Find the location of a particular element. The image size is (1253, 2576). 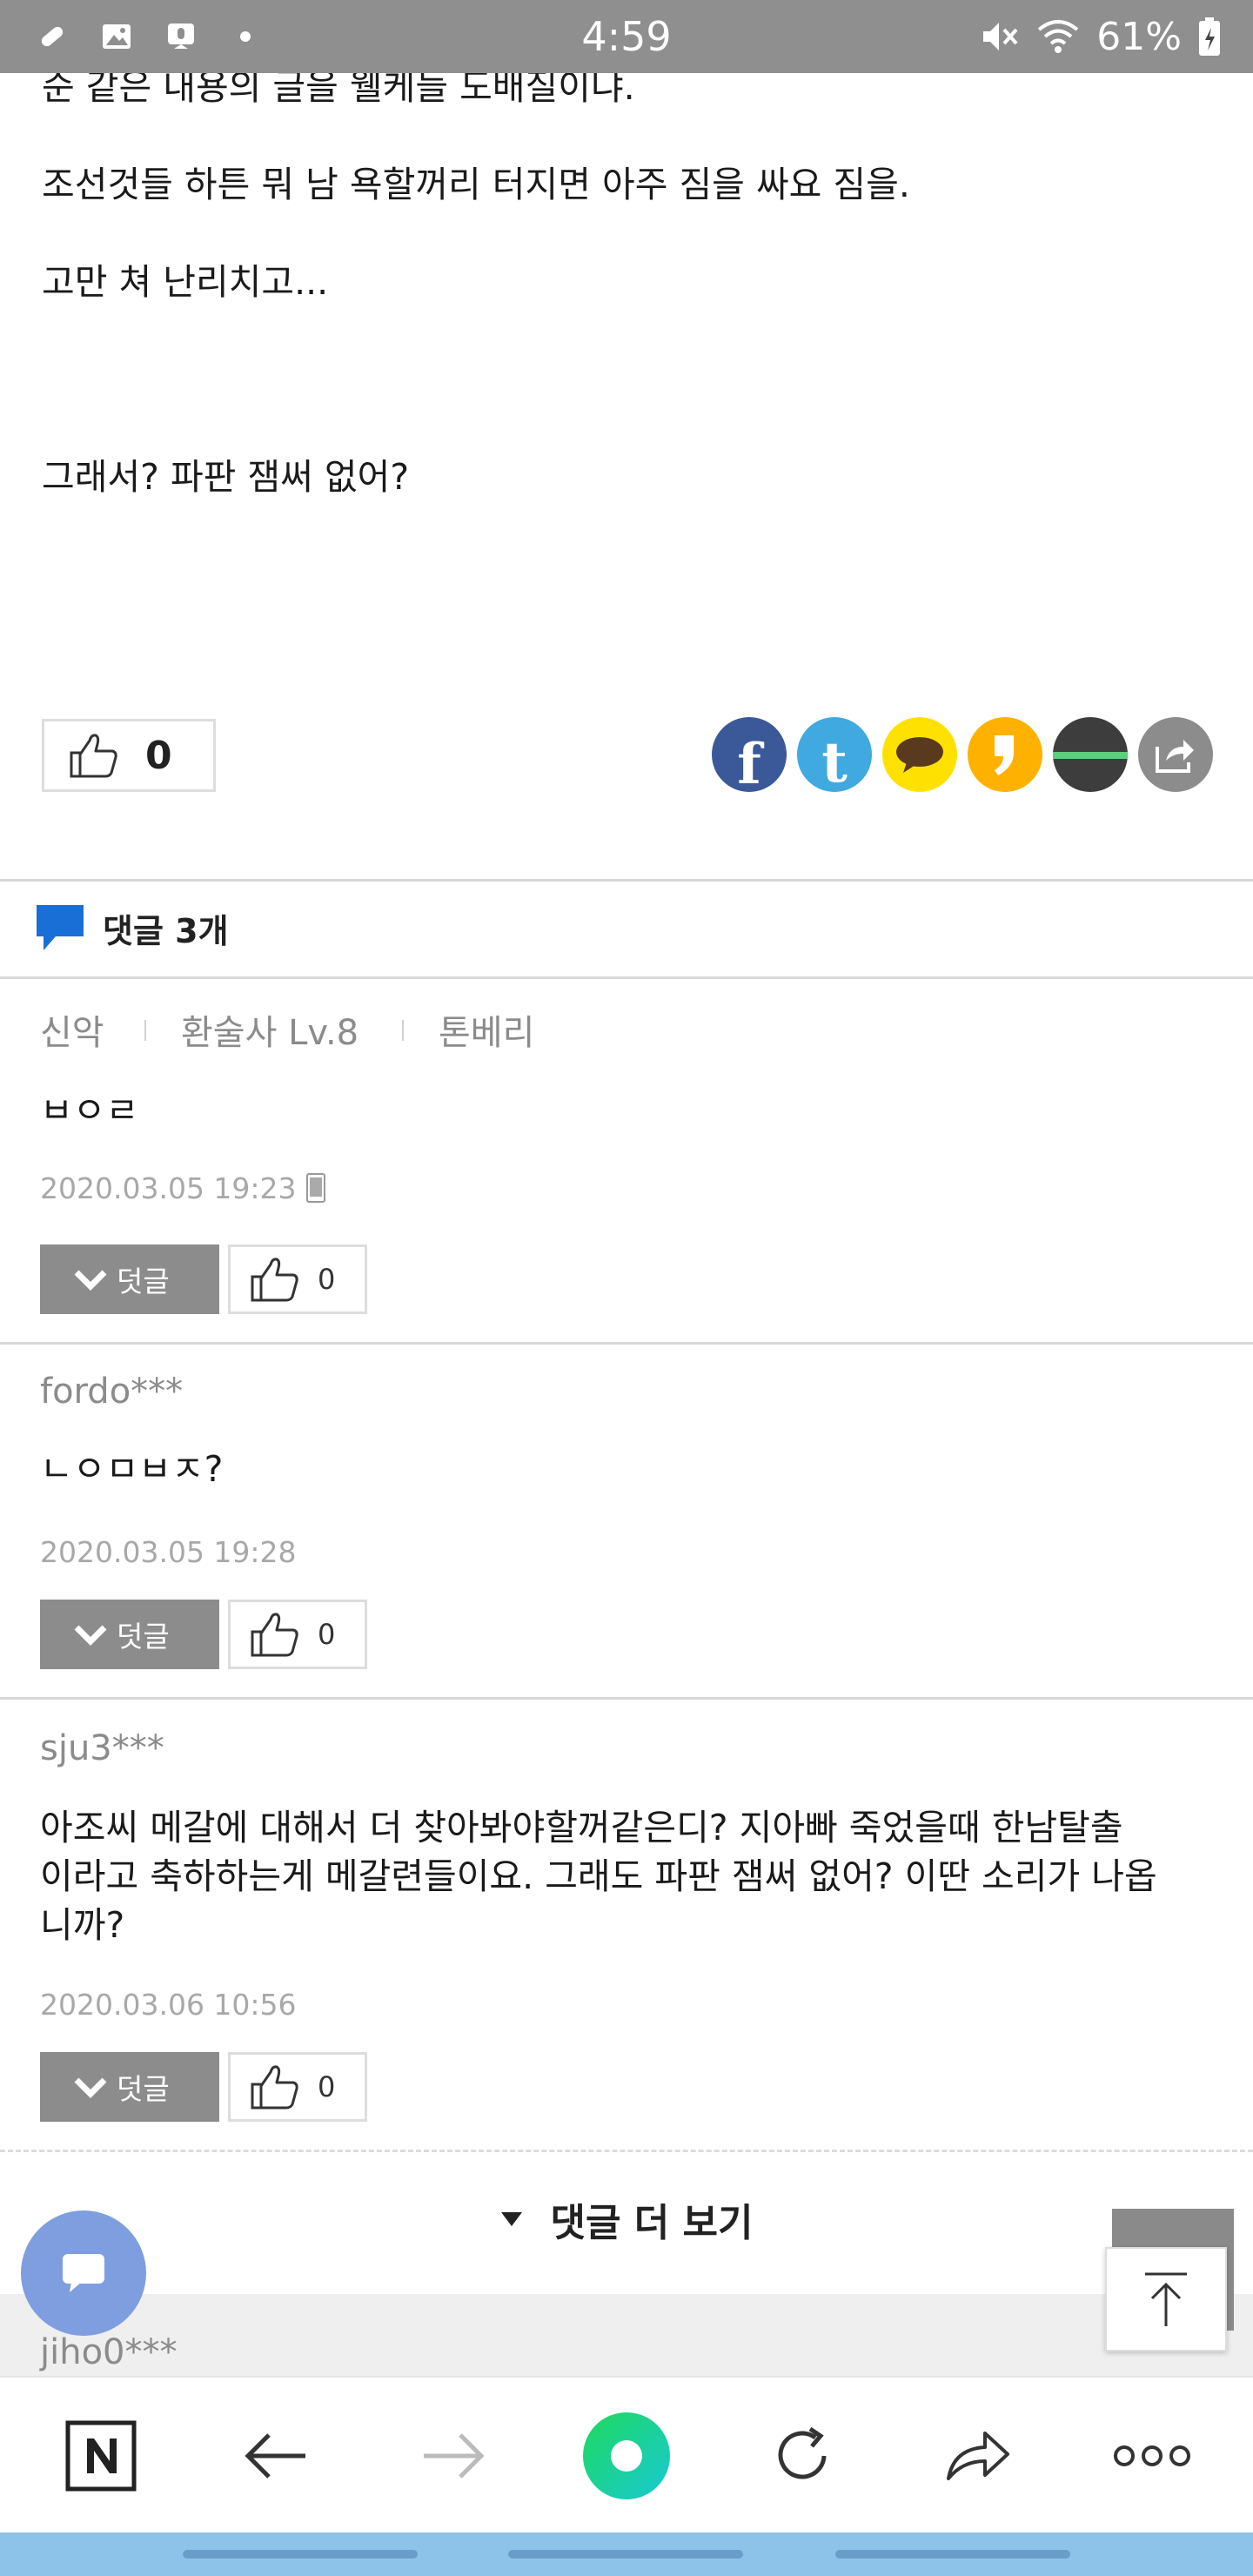

status-right-icons: 61% is located at coordinates (1100, 37).